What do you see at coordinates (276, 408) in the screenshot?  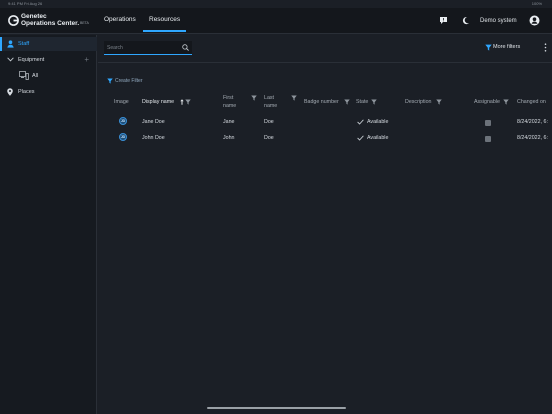 I see `home-indicator` at bounding box center [276, 408].